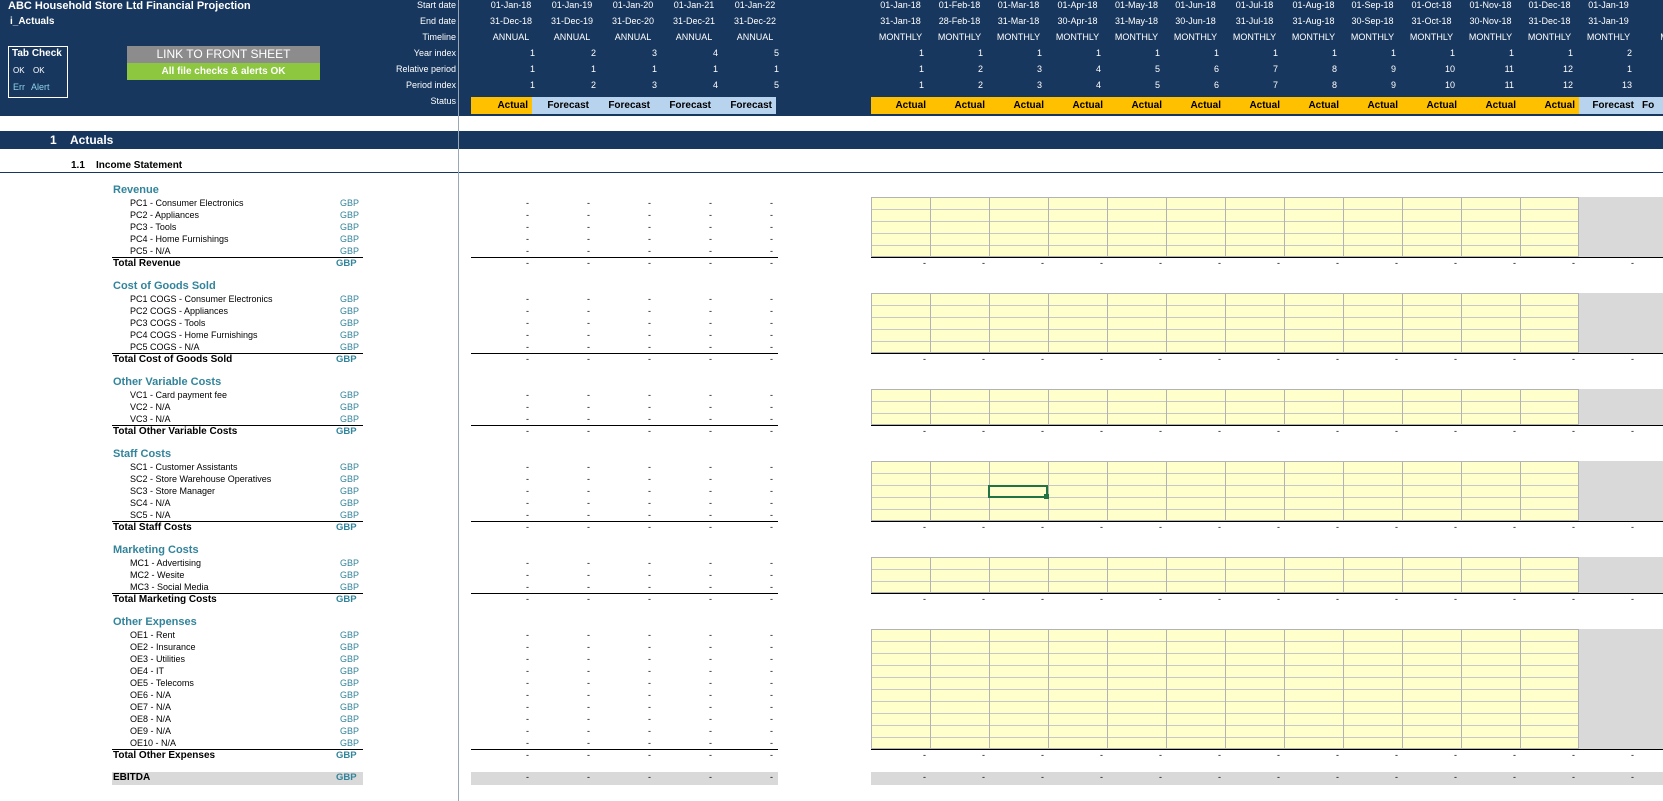 The image size is (1663, 801). Describe the element at coordinates (1098, 69) in the screenshot. I see `monthly-relative-period: 4` at that location.